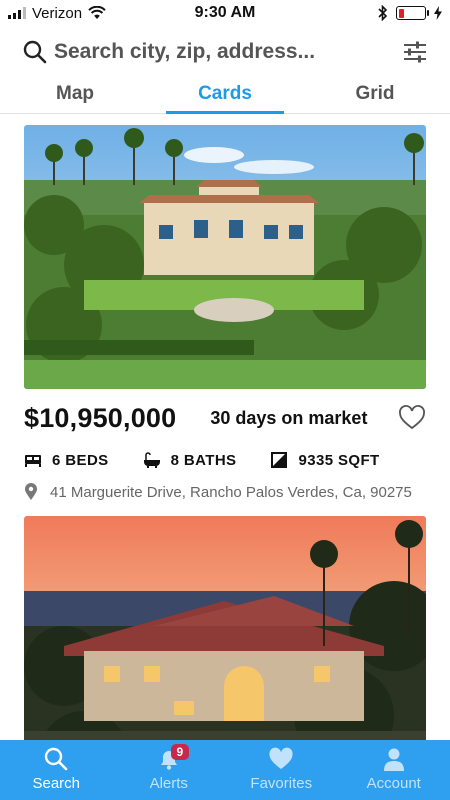 The width and height of the screenshot is (450, 800). Describe the element at coordinates (281, 758) in the screenshot. I see `heart-icon` at that location.